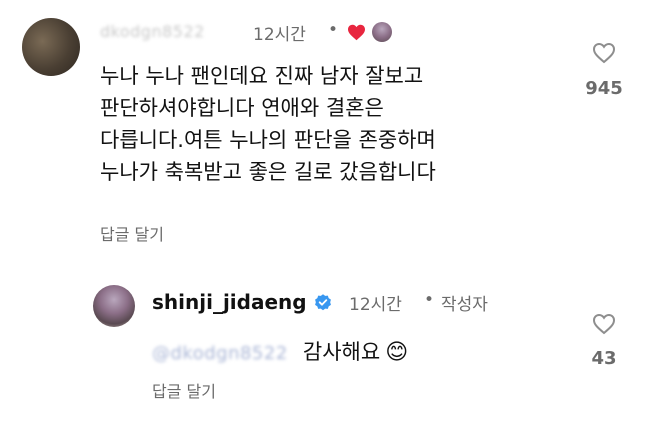  I want to click on reply-reply-button: 답글 달기, so click(184, 390).